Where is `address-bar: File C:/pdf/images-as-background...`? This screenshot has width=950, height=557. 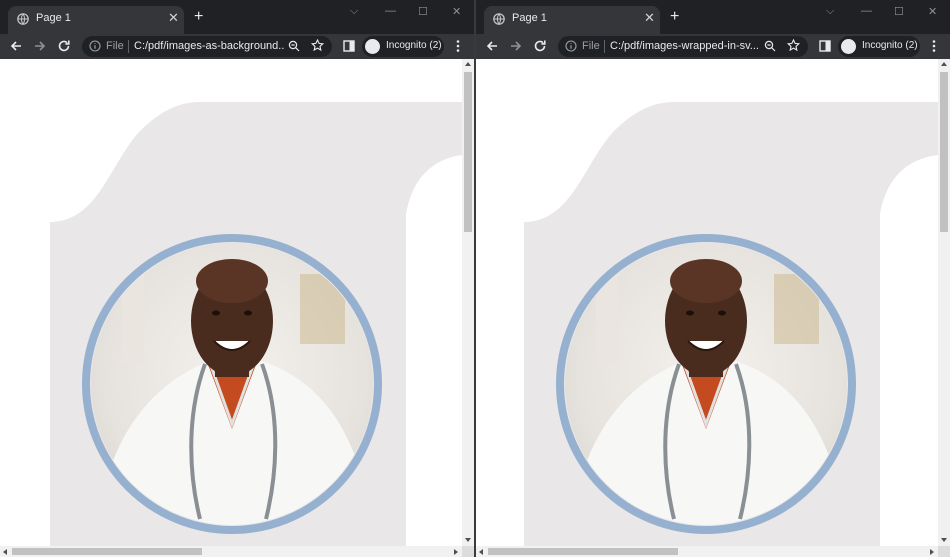 address-bar: File C:/pdf/images-as-background... is located at coordinates (207, 46).